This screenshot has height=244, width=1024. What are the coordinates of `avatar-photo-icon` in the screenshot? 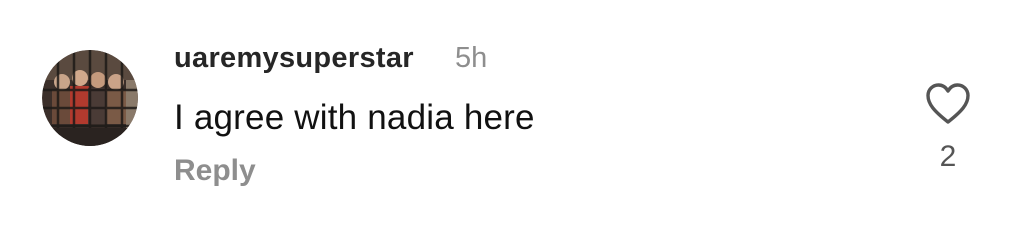 It's located at (90, 98).